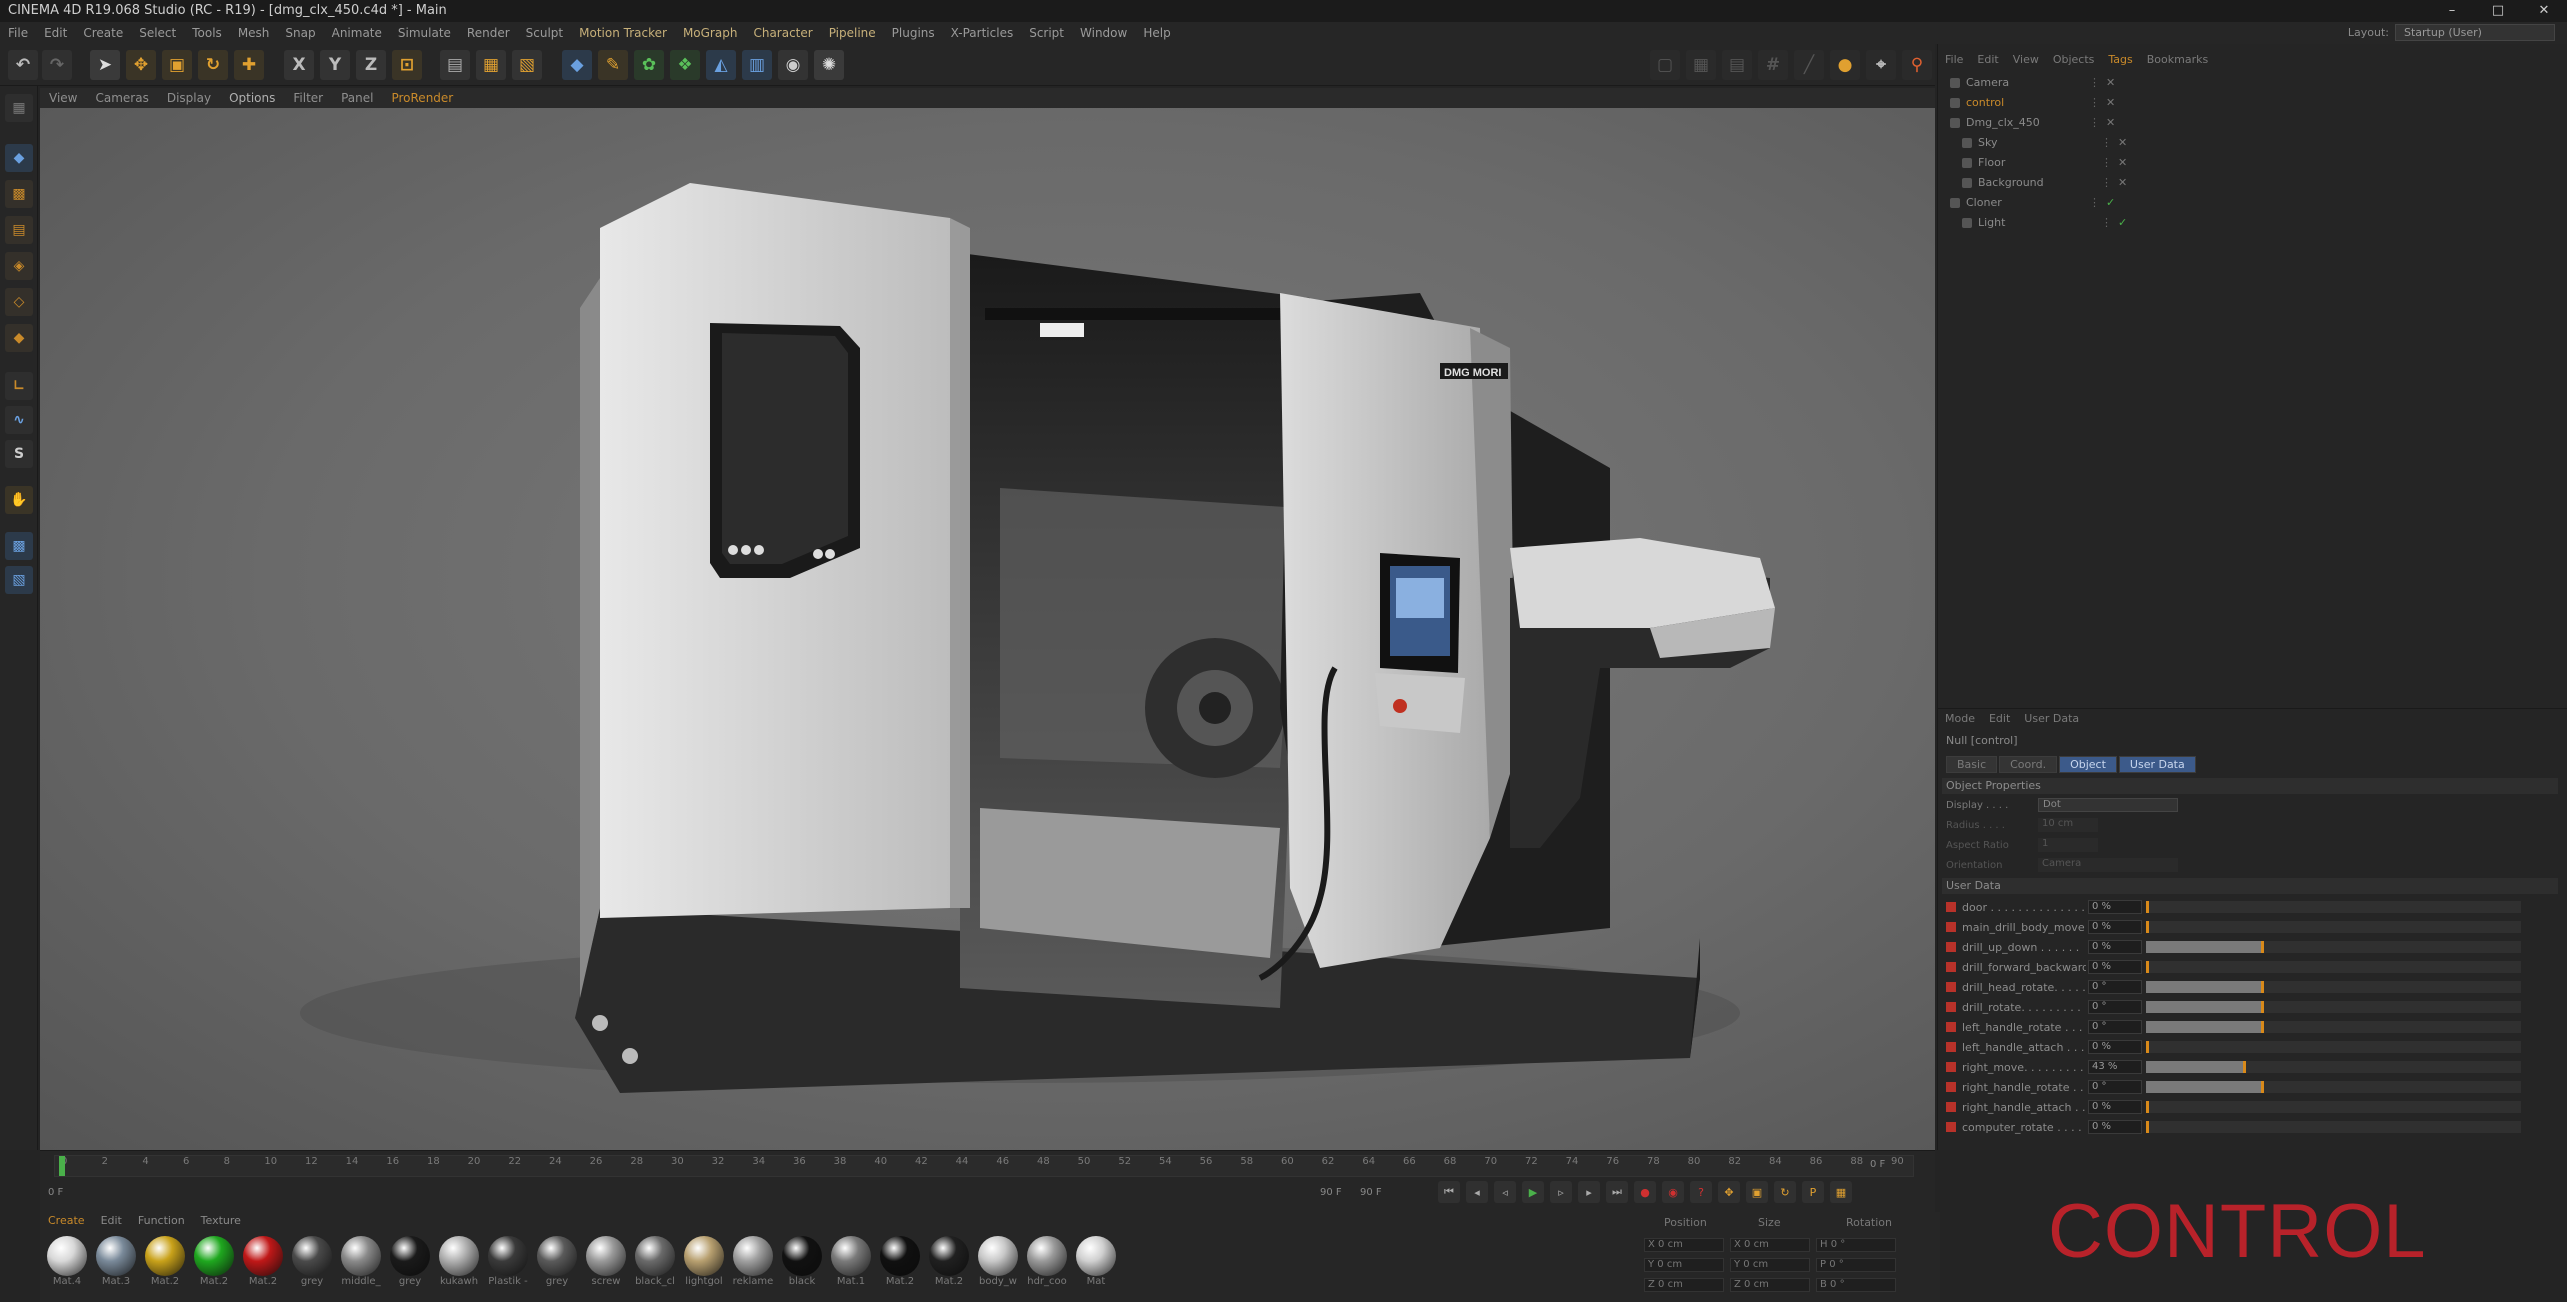  Describe the element at coordinates (19, 194) in the screenshot. I see `texture-mode-icon: ▩` at that location.